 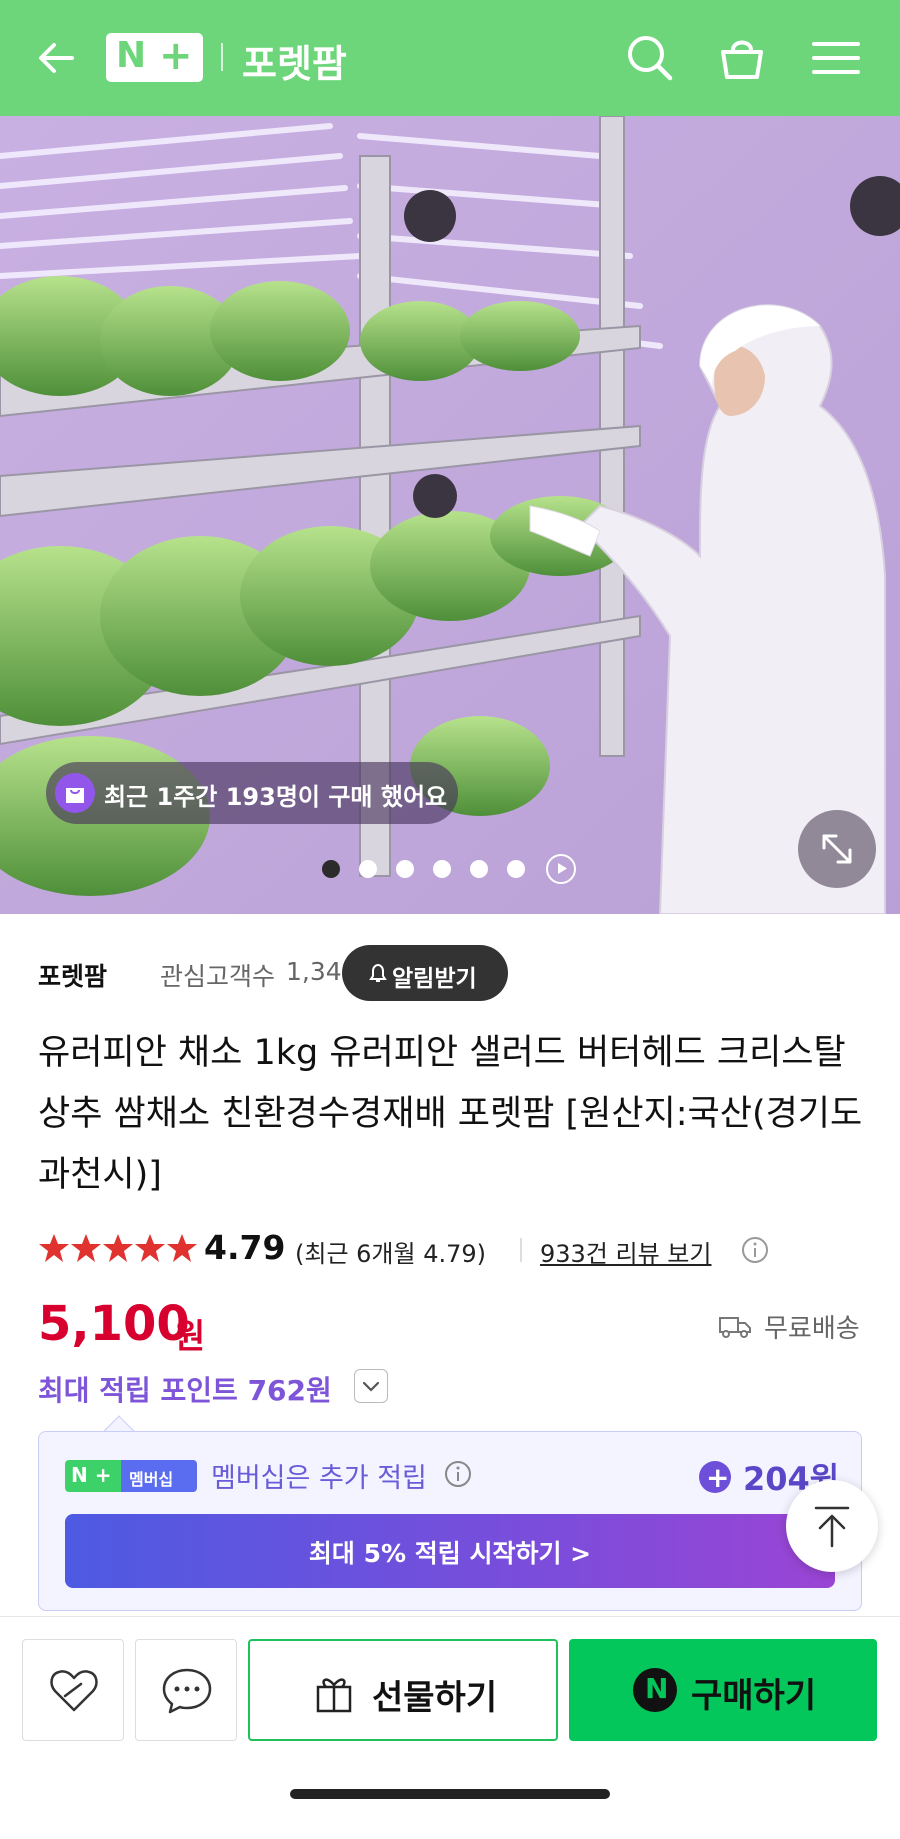 I want to click on shopping-bag-icon, so click(x=742, y=58).